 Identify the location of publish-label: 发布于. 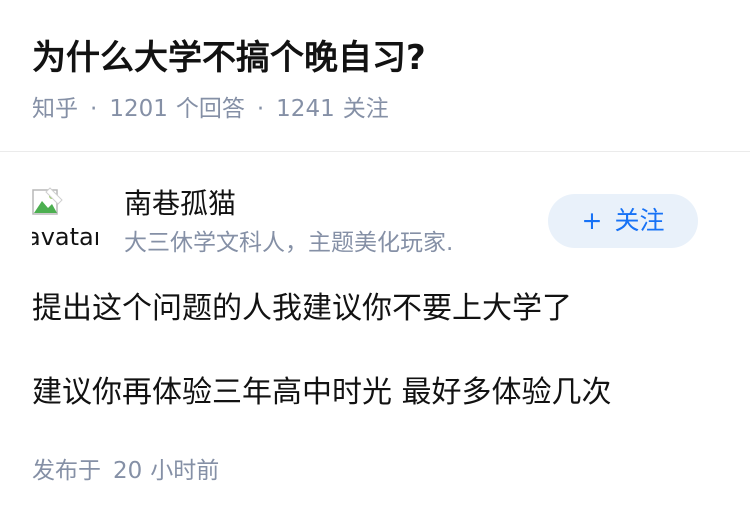
(66, 471).